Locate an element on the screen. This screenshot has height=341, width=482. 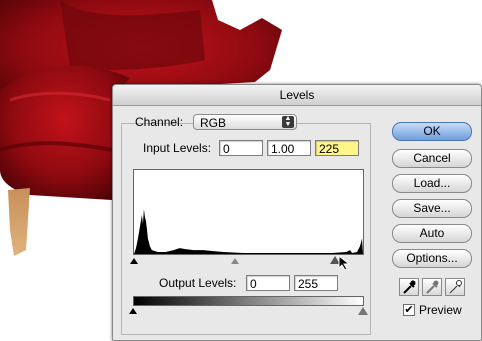
input-gamma-slider is located at coordinates (235, 261).